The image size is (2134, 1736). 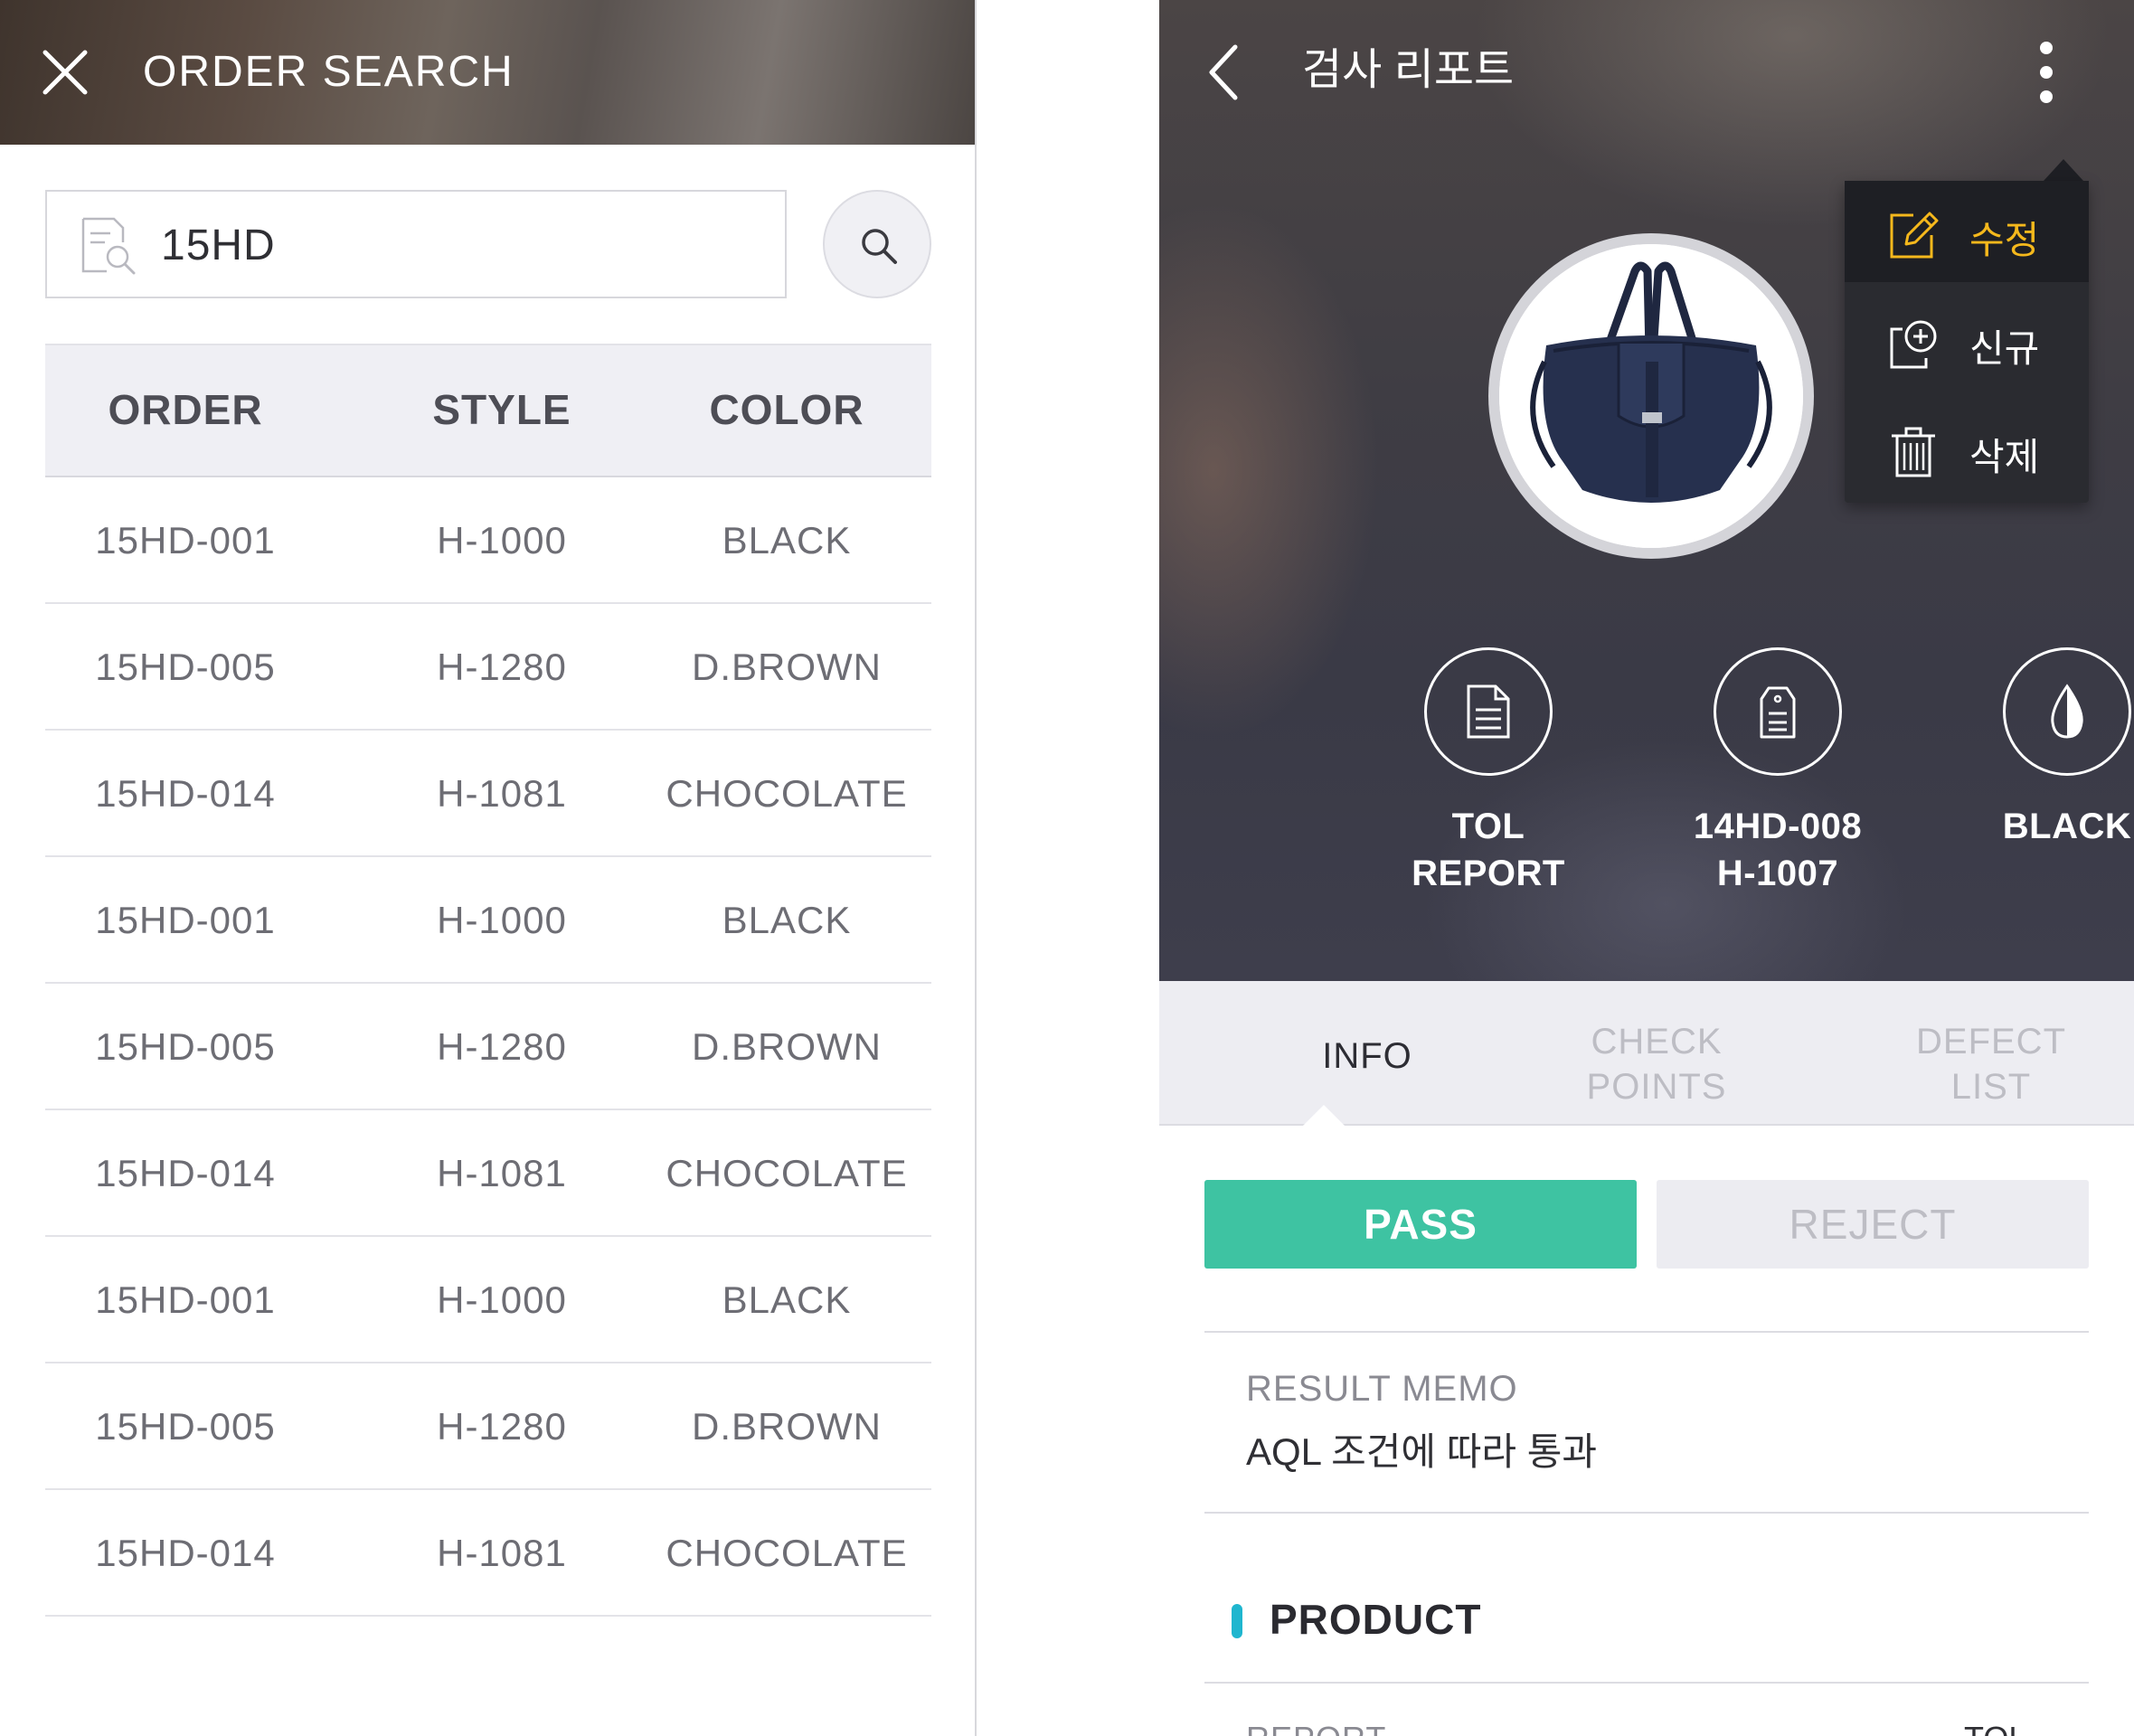 I want to click on column-header-style: STYLE, so click(x=501, y=410).